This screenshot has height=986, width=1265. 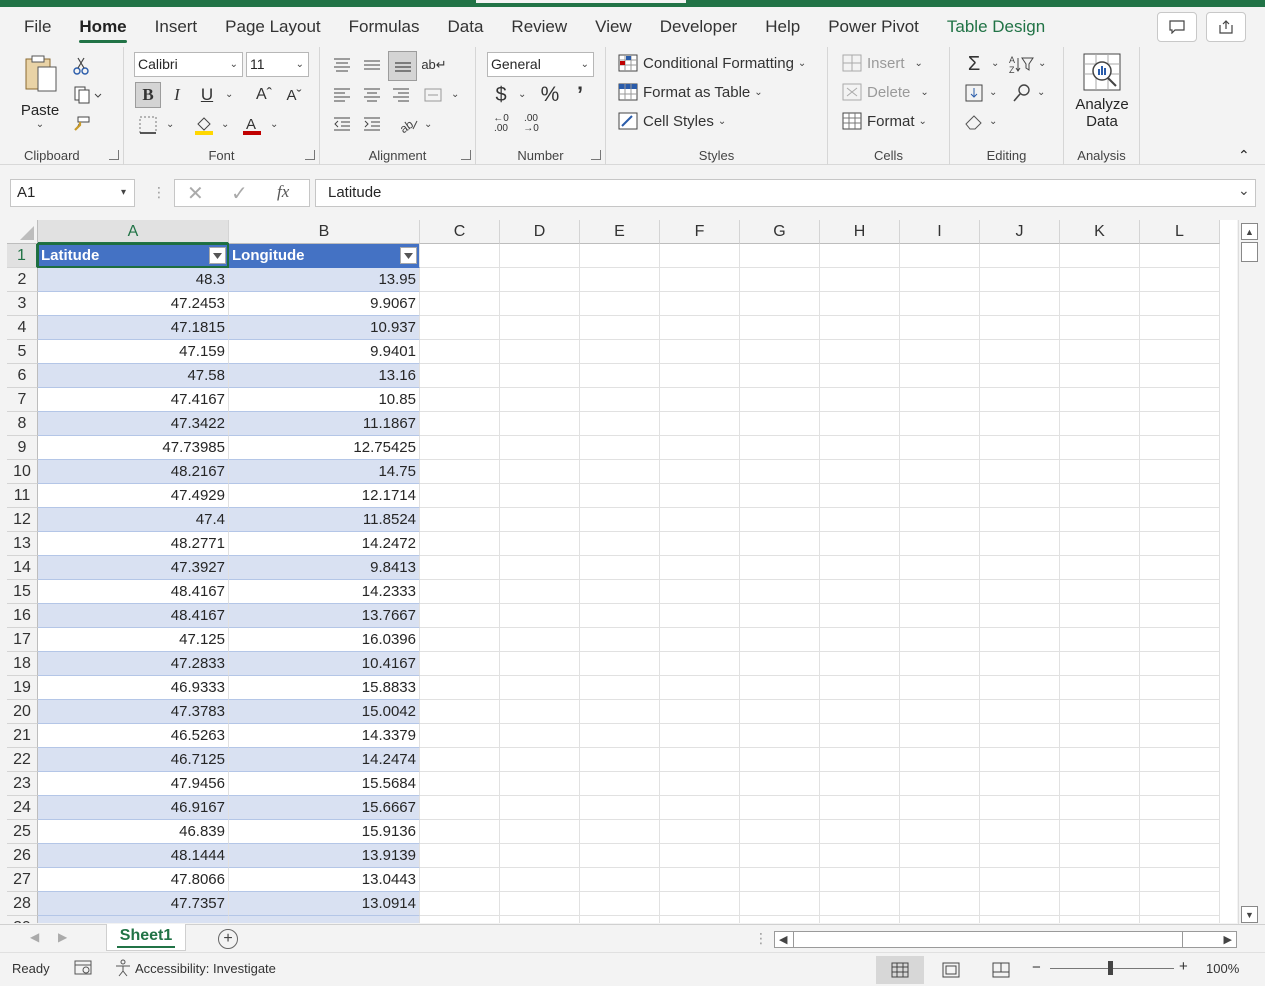 I want to click on tab-power-pivot: Power Pivot, so click(x=873, y=27).